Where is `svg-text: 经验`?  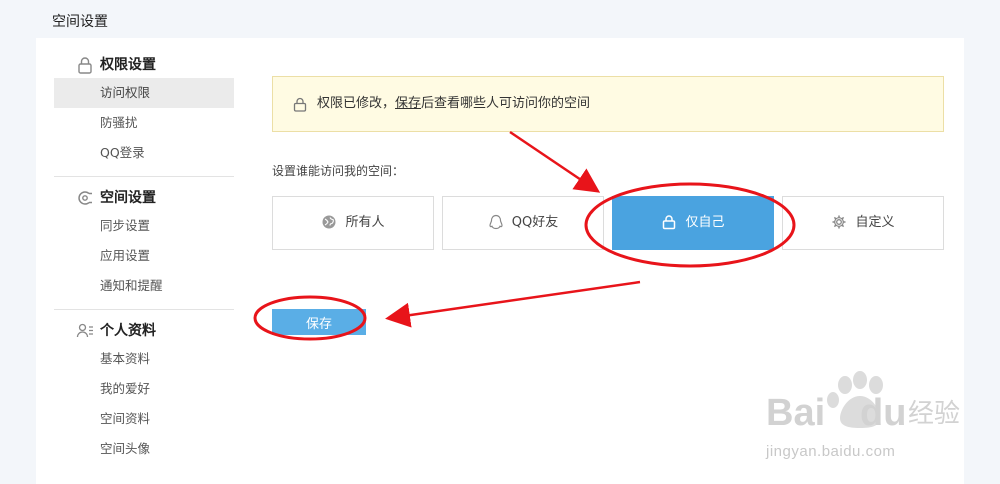
svg-text: 经验 is located at coordinates (934, 414).